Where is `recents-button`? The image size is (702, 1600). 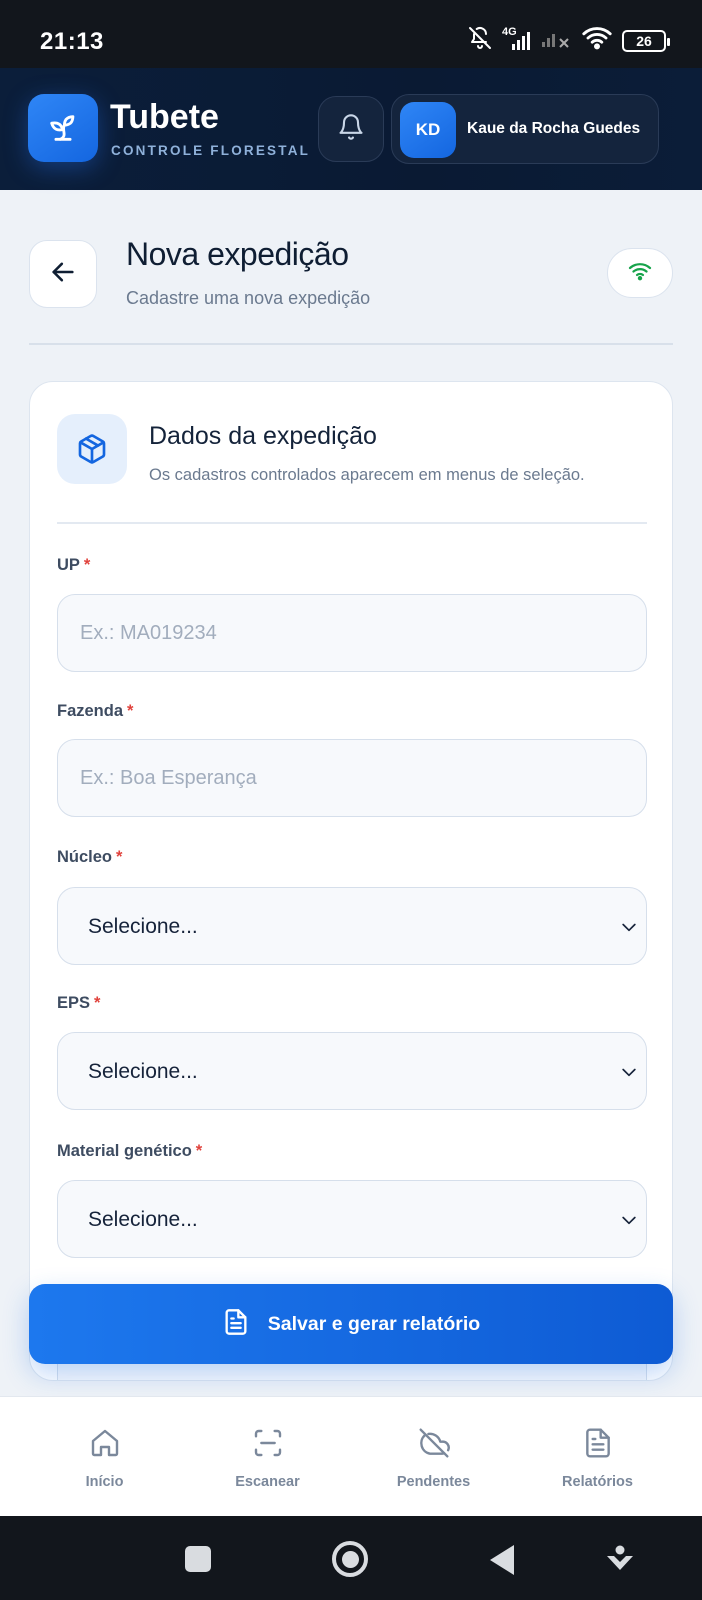
recents-button is located at coordinates (198, 1559).